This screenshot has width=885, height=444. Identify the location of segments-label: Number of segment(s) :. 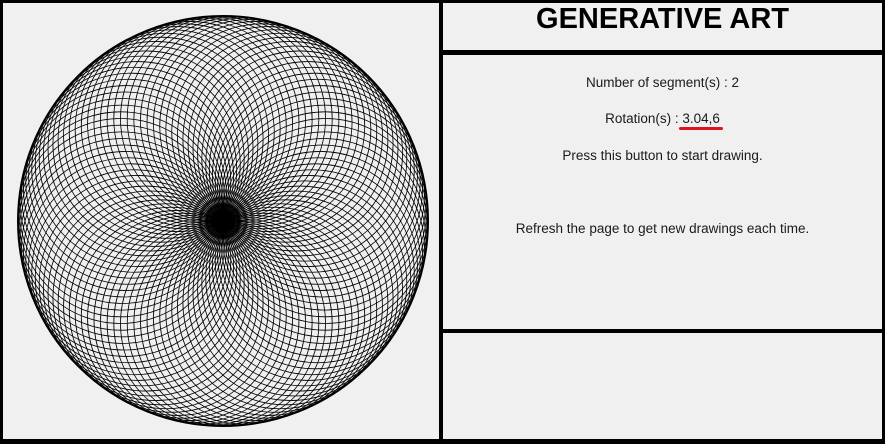
(658, 82).